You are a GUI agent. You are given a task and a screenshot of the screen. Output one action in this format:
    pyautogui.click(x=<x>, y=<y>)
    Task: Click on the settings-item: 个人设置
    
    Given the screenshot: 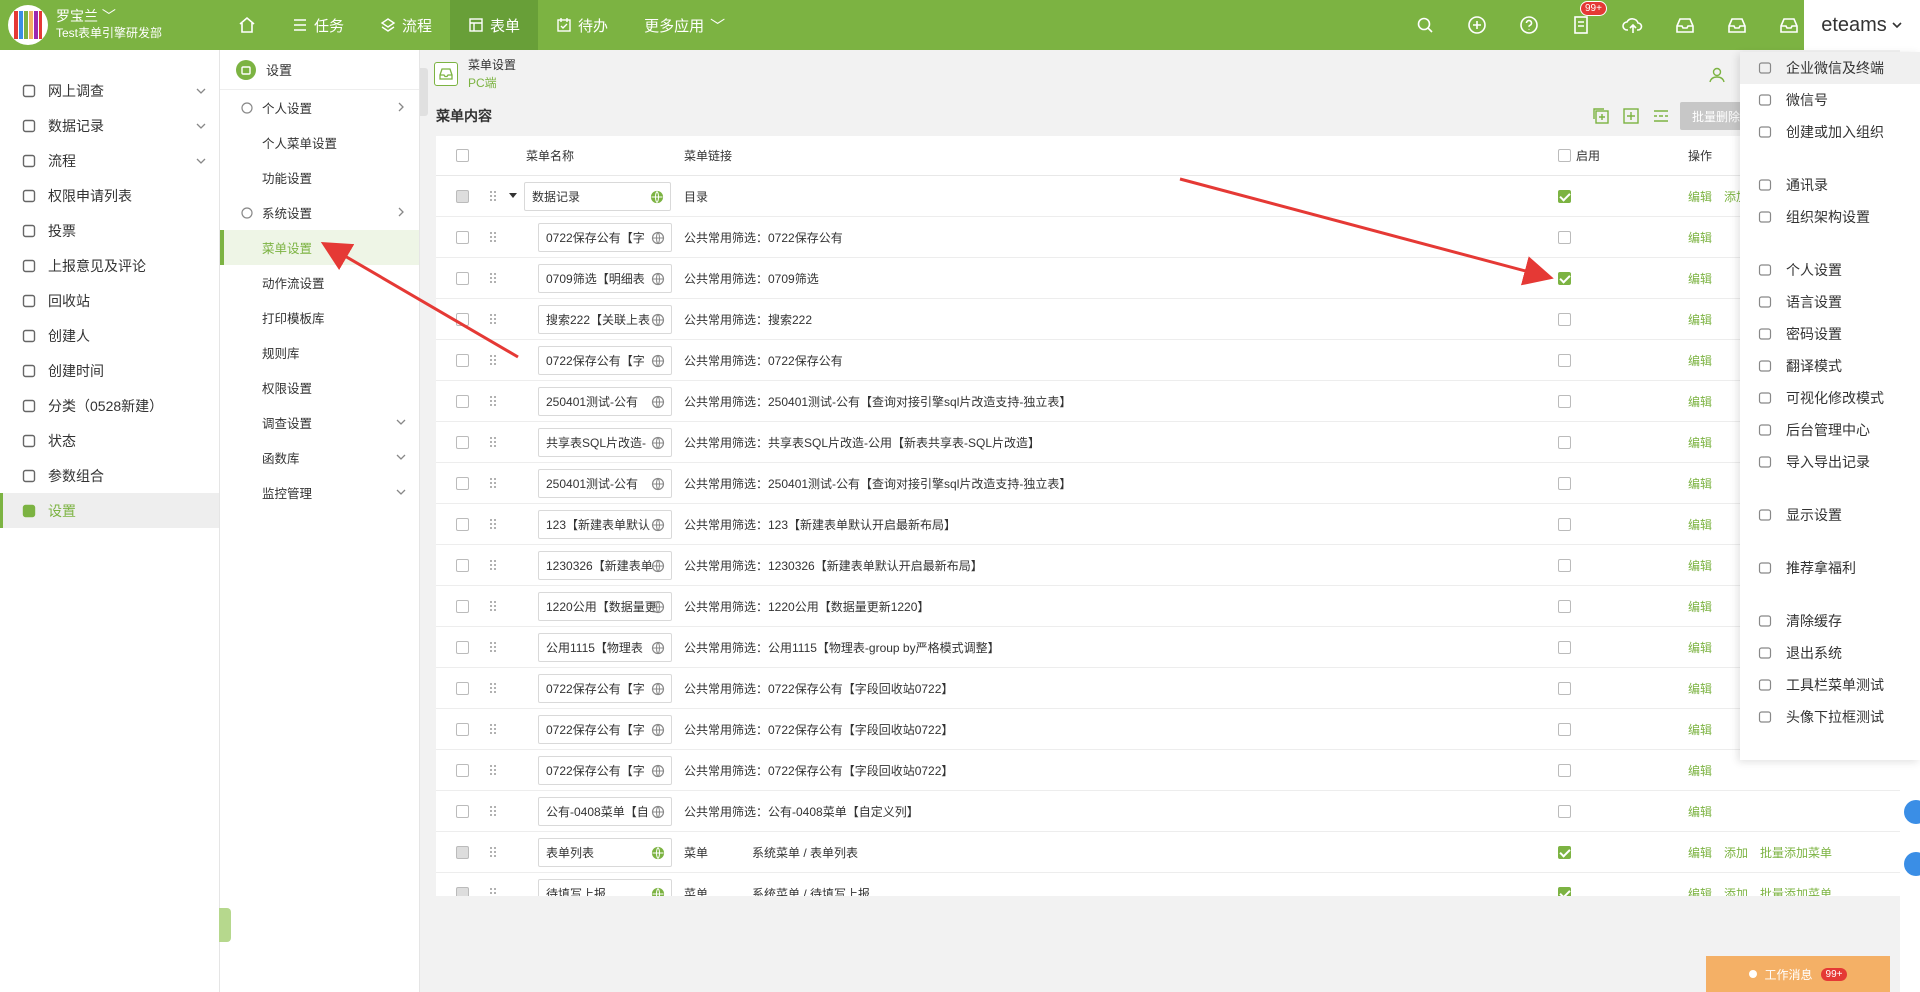 What is the action you would take?
    pyautogui.click(x=319, y=107)
    